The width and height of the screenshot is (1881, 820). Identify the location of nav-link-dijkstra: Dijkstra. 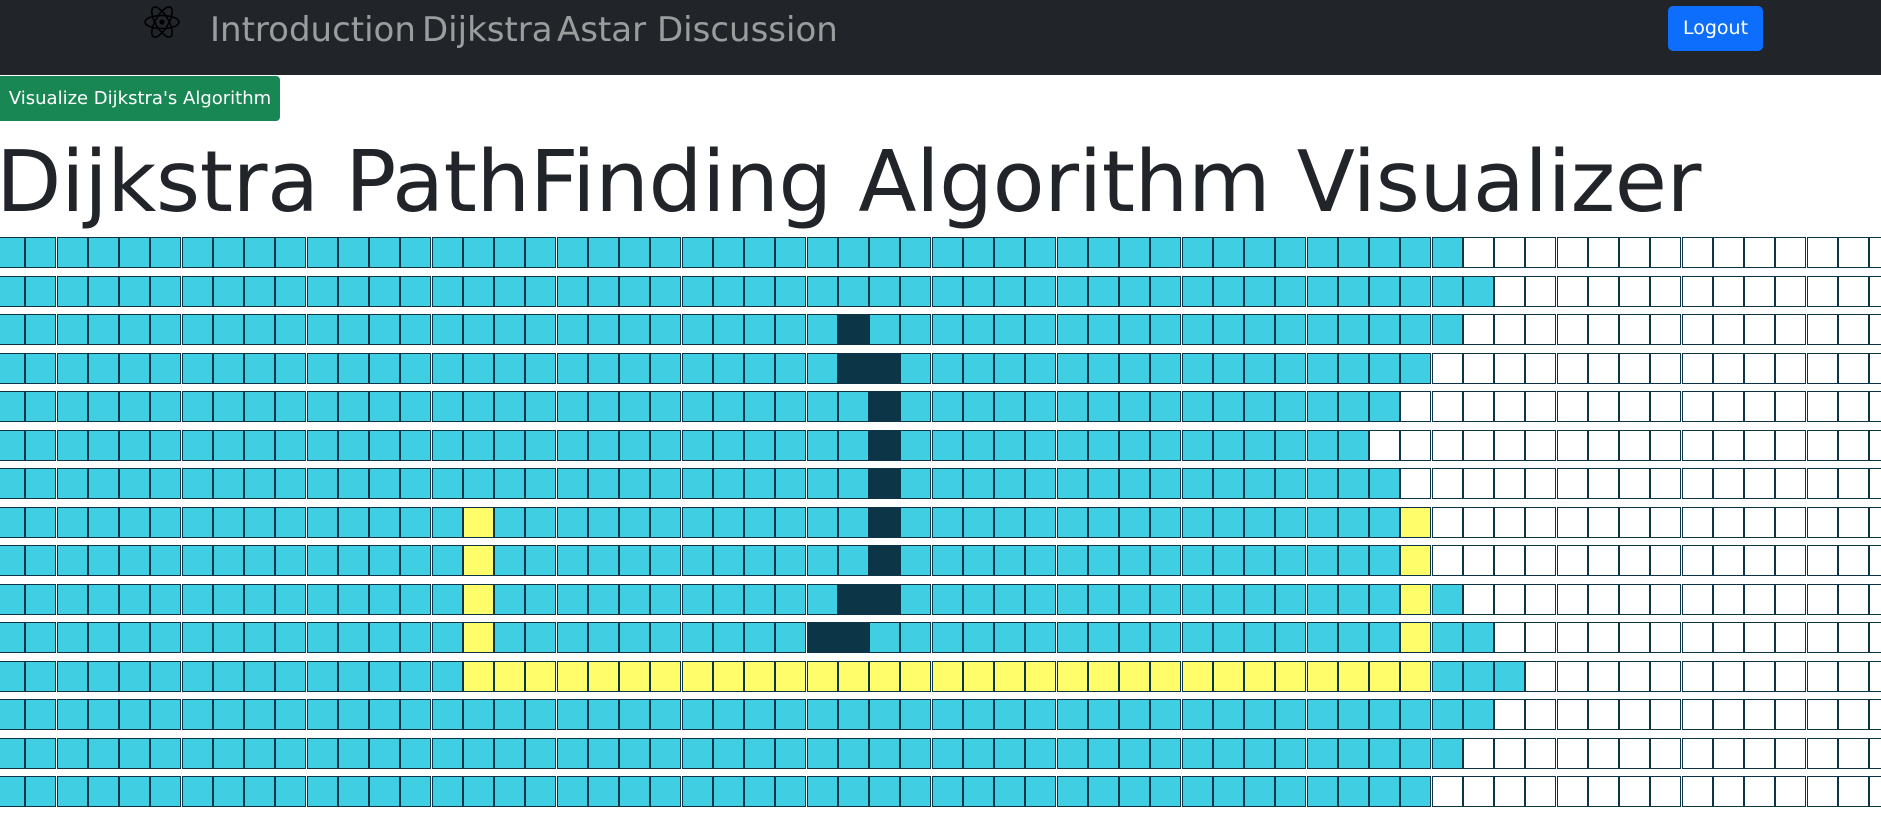
(487, 30).